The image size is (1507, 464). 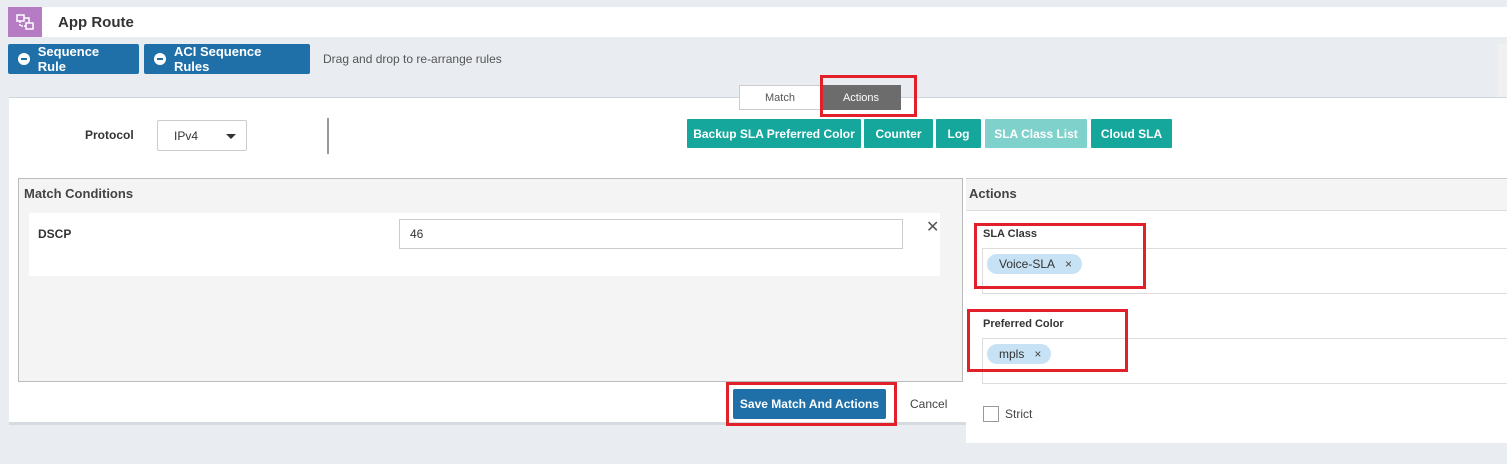 I want to click on close-icon: ✕, so click(x=932, y=227).